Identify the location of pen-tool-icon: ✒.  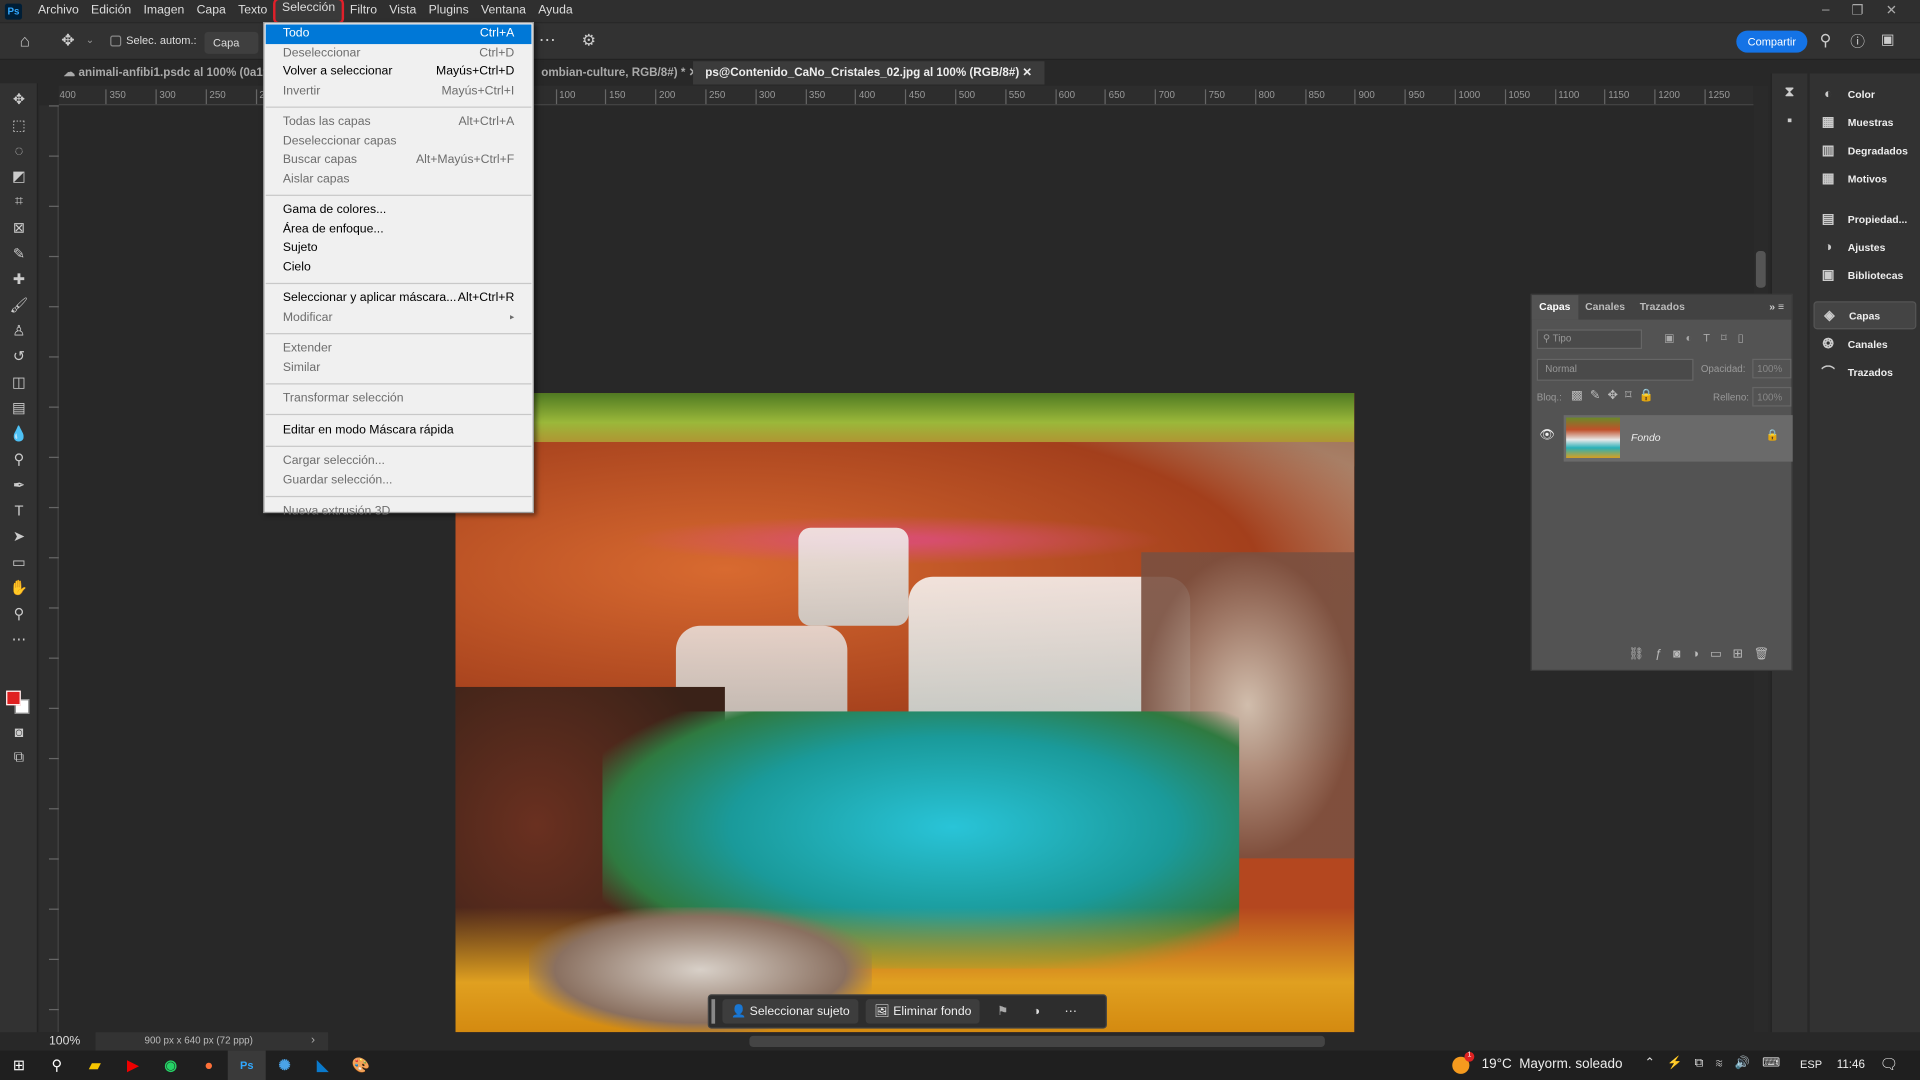
(19, 484).